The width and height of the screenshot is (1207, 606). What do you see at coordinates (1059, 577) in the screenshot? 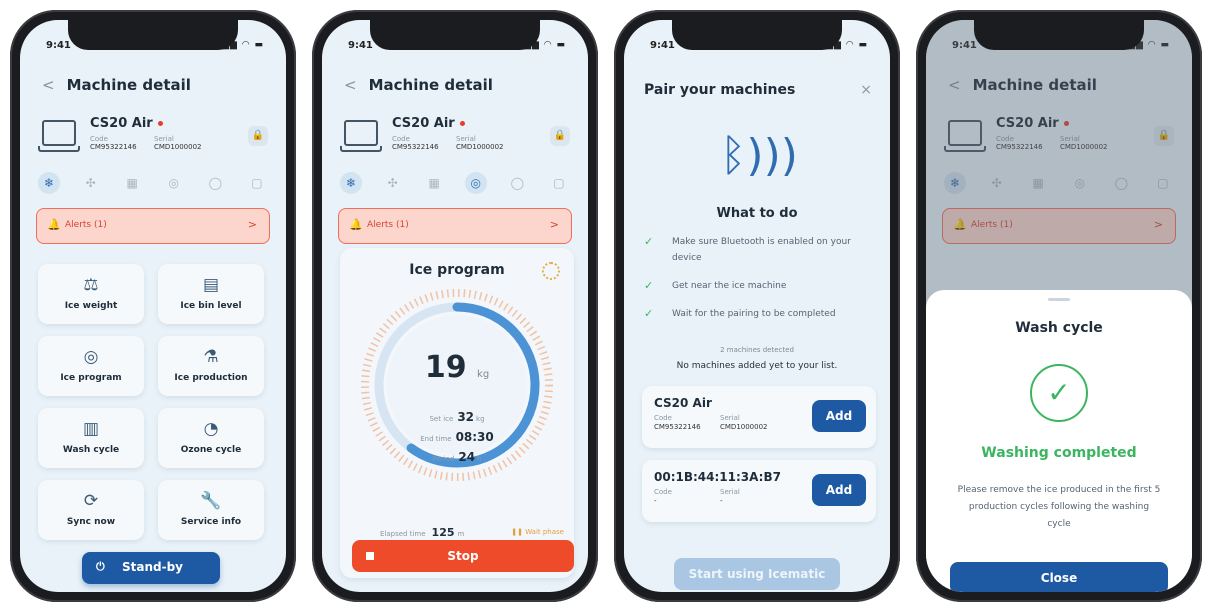
I see `close-button: Close` at bounding box center [1059, 577].